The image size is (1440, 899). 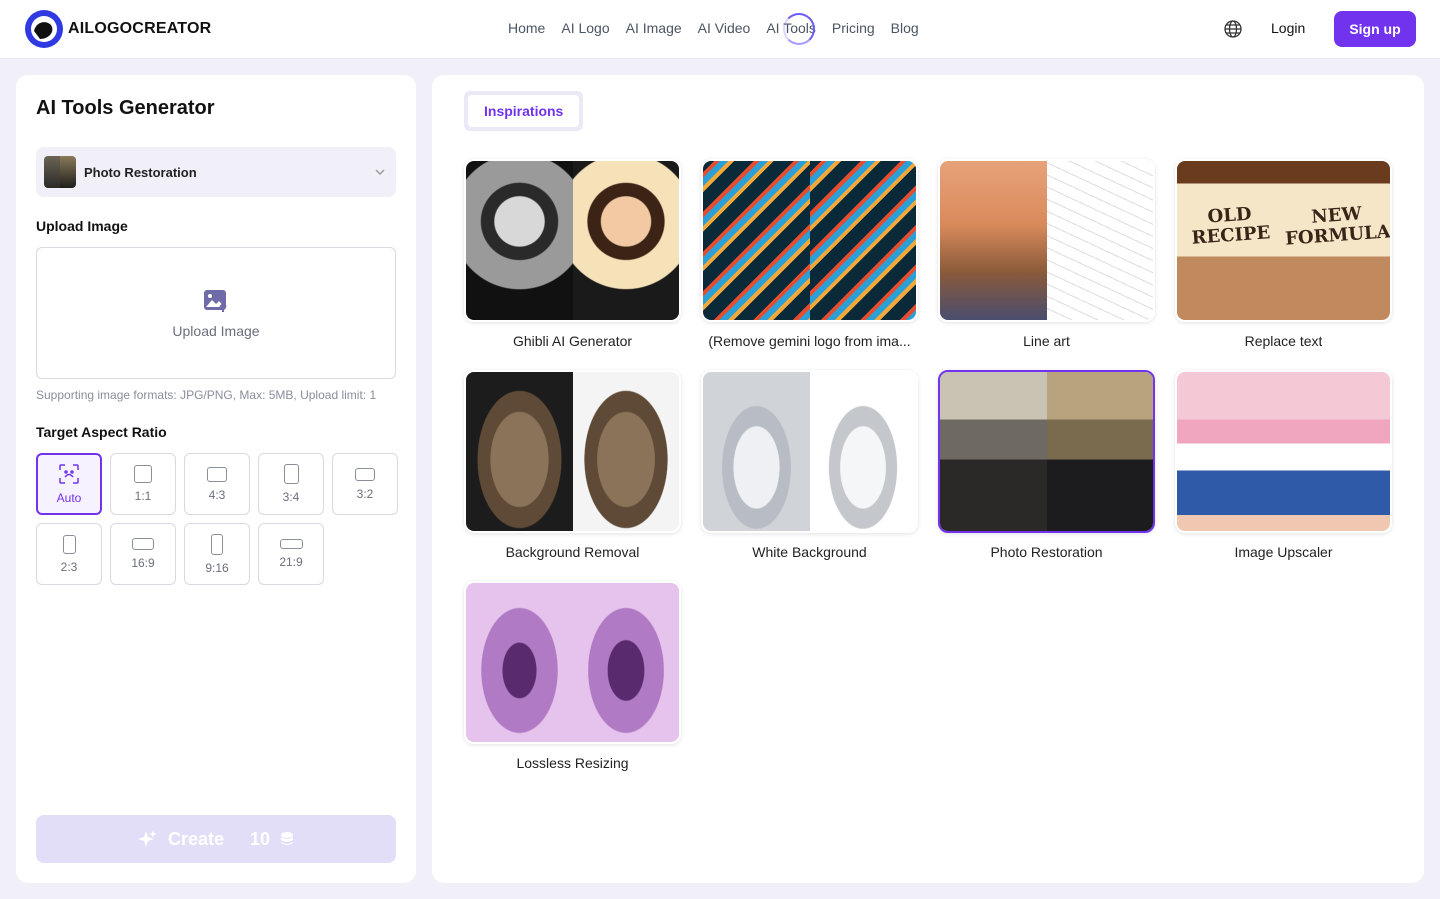 What do you see at coordinates (216, 313) in the screenshot?
I see `upload-dropzone: Upload Image` at bounding box center [216, 313].